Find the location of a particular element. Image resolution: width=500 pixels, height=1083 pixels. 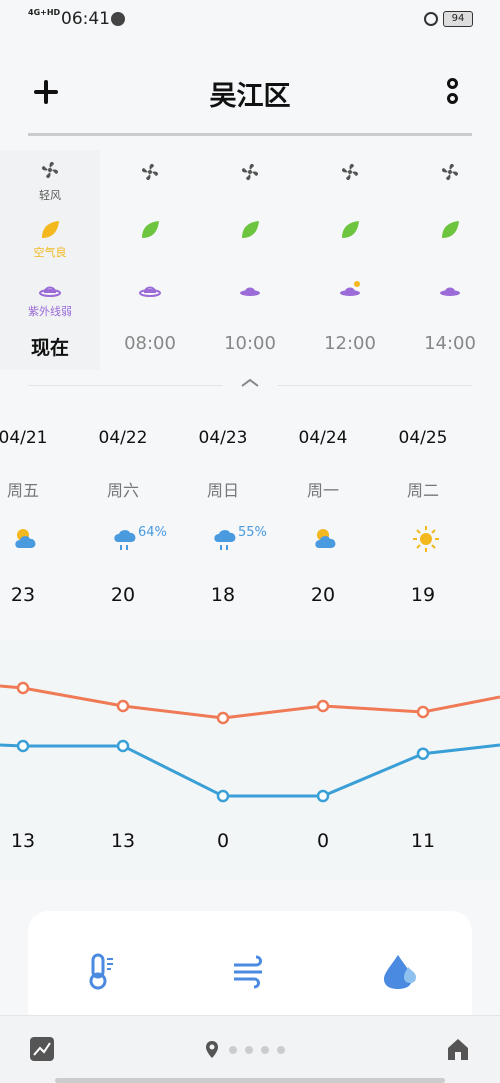

page-indicator is located at coordinates (250, 1050).